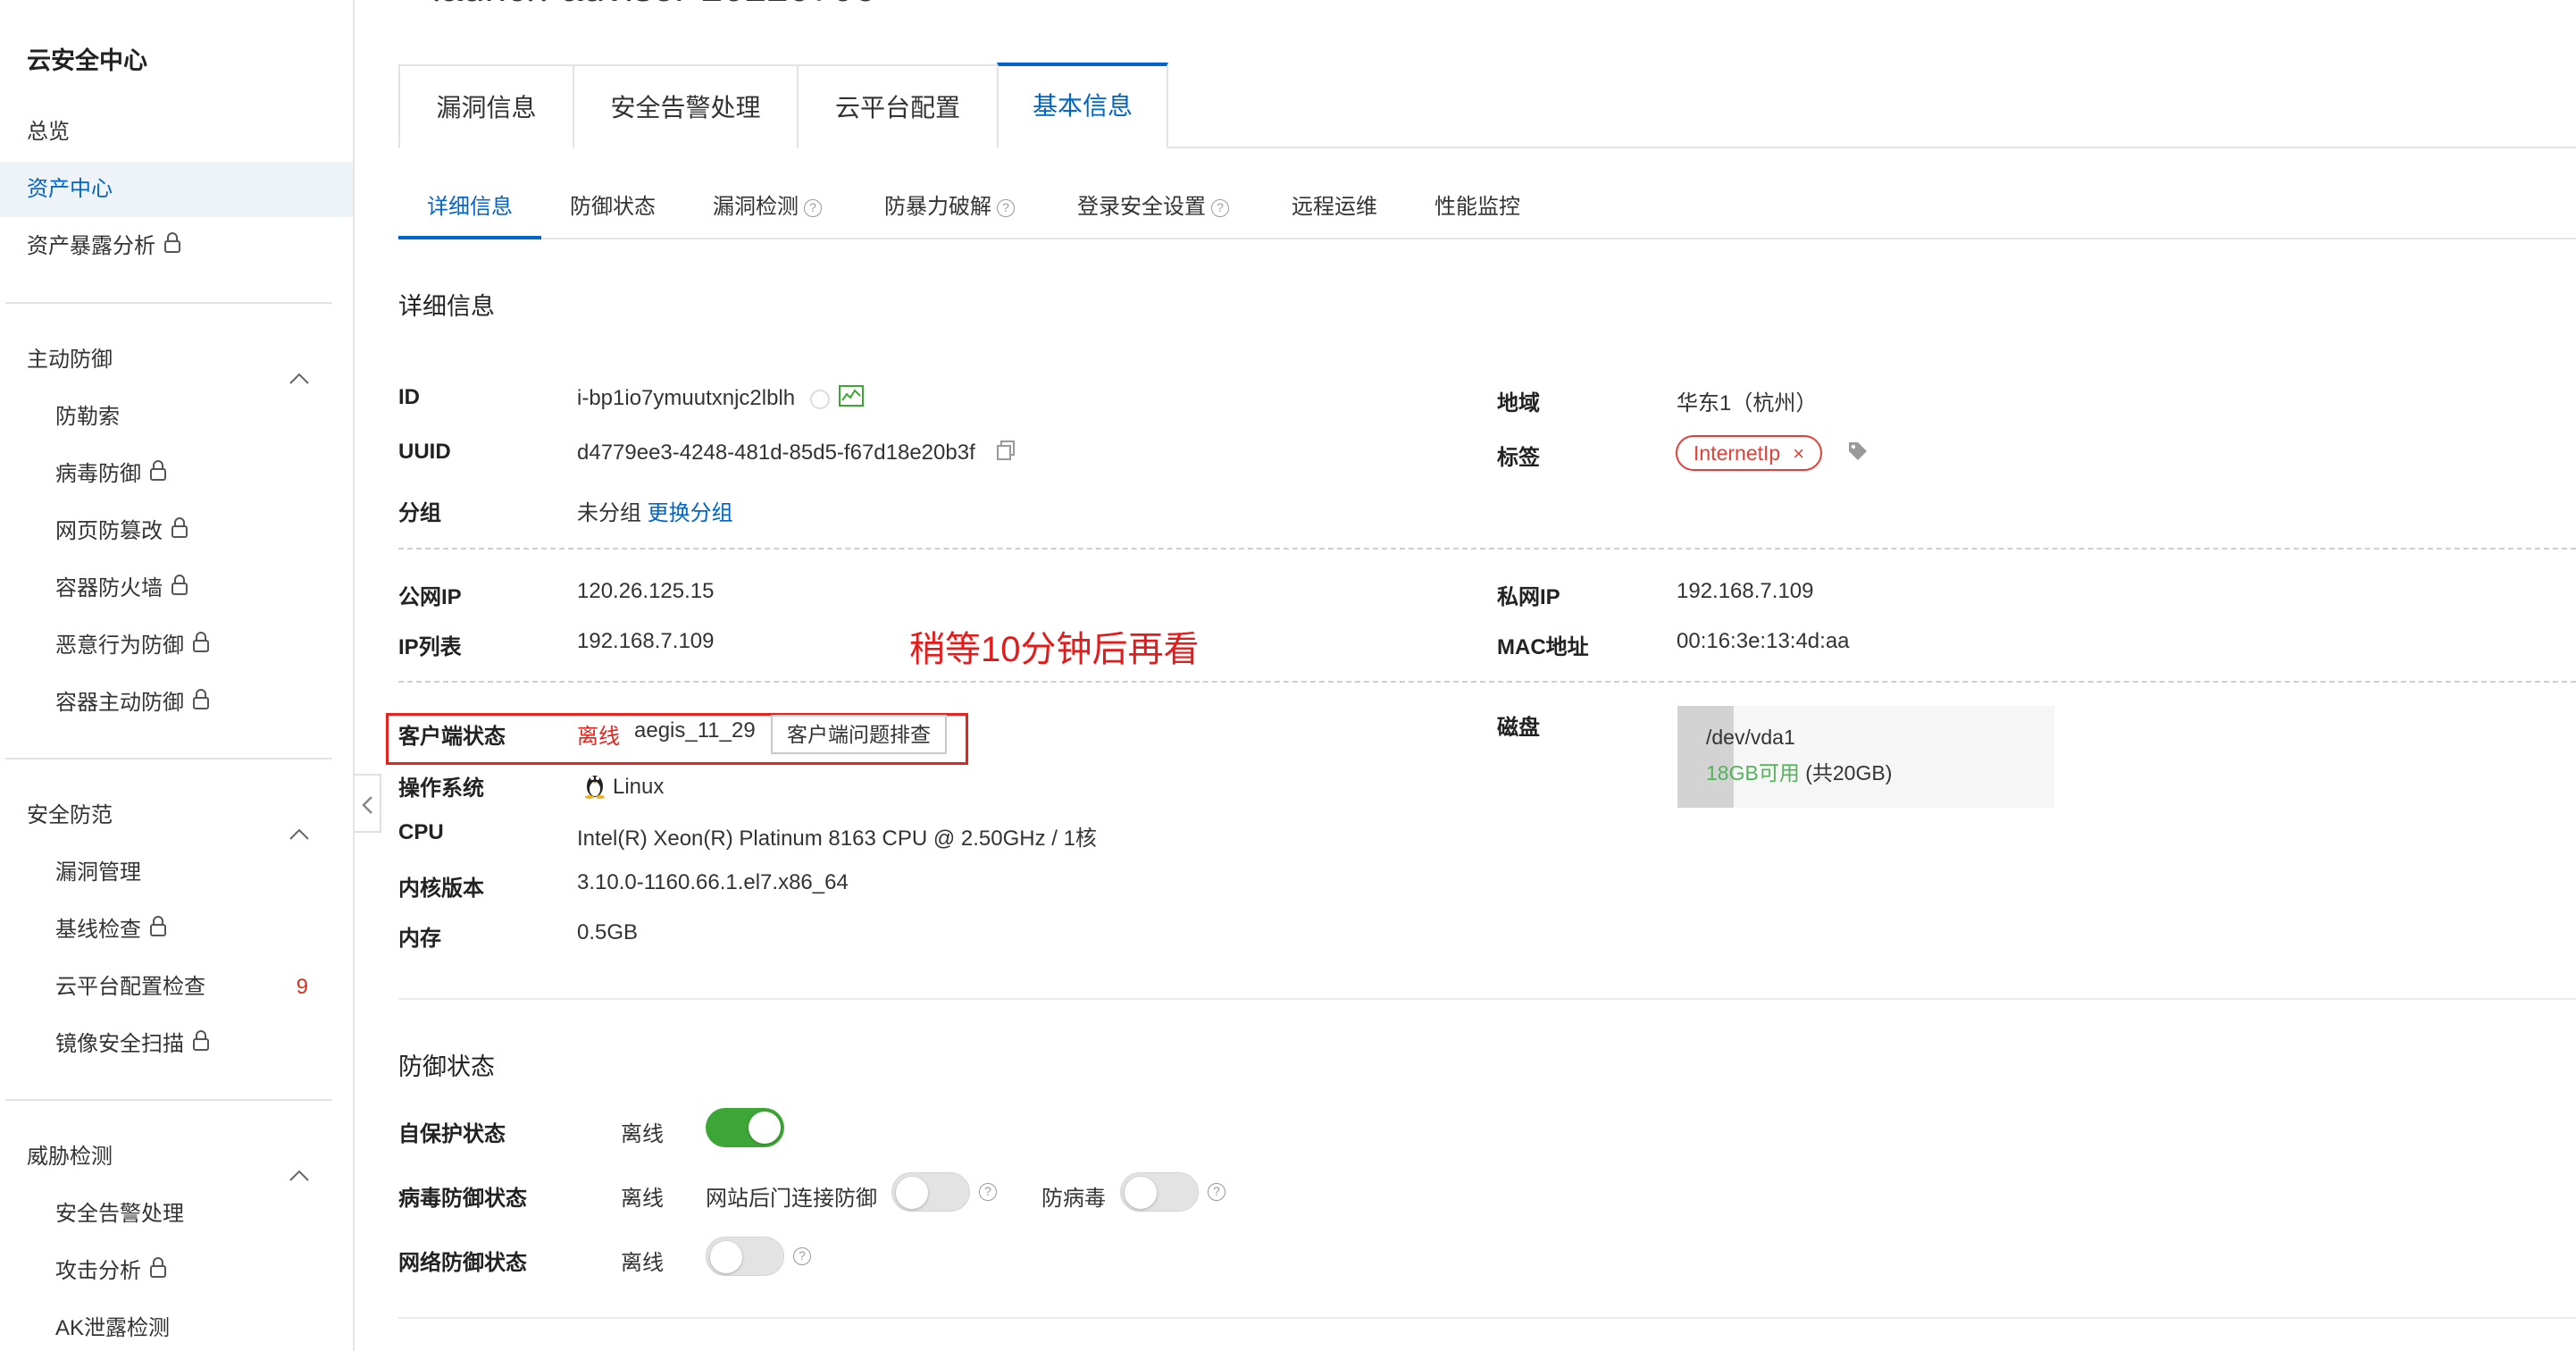 Image resolution: width=2576 pixels, height=1351 pixels. What do you see at coordinates (938, 207) in the screenshot?
I see `subtab-label: 防暴力破解` at bounding box center [938, 207].